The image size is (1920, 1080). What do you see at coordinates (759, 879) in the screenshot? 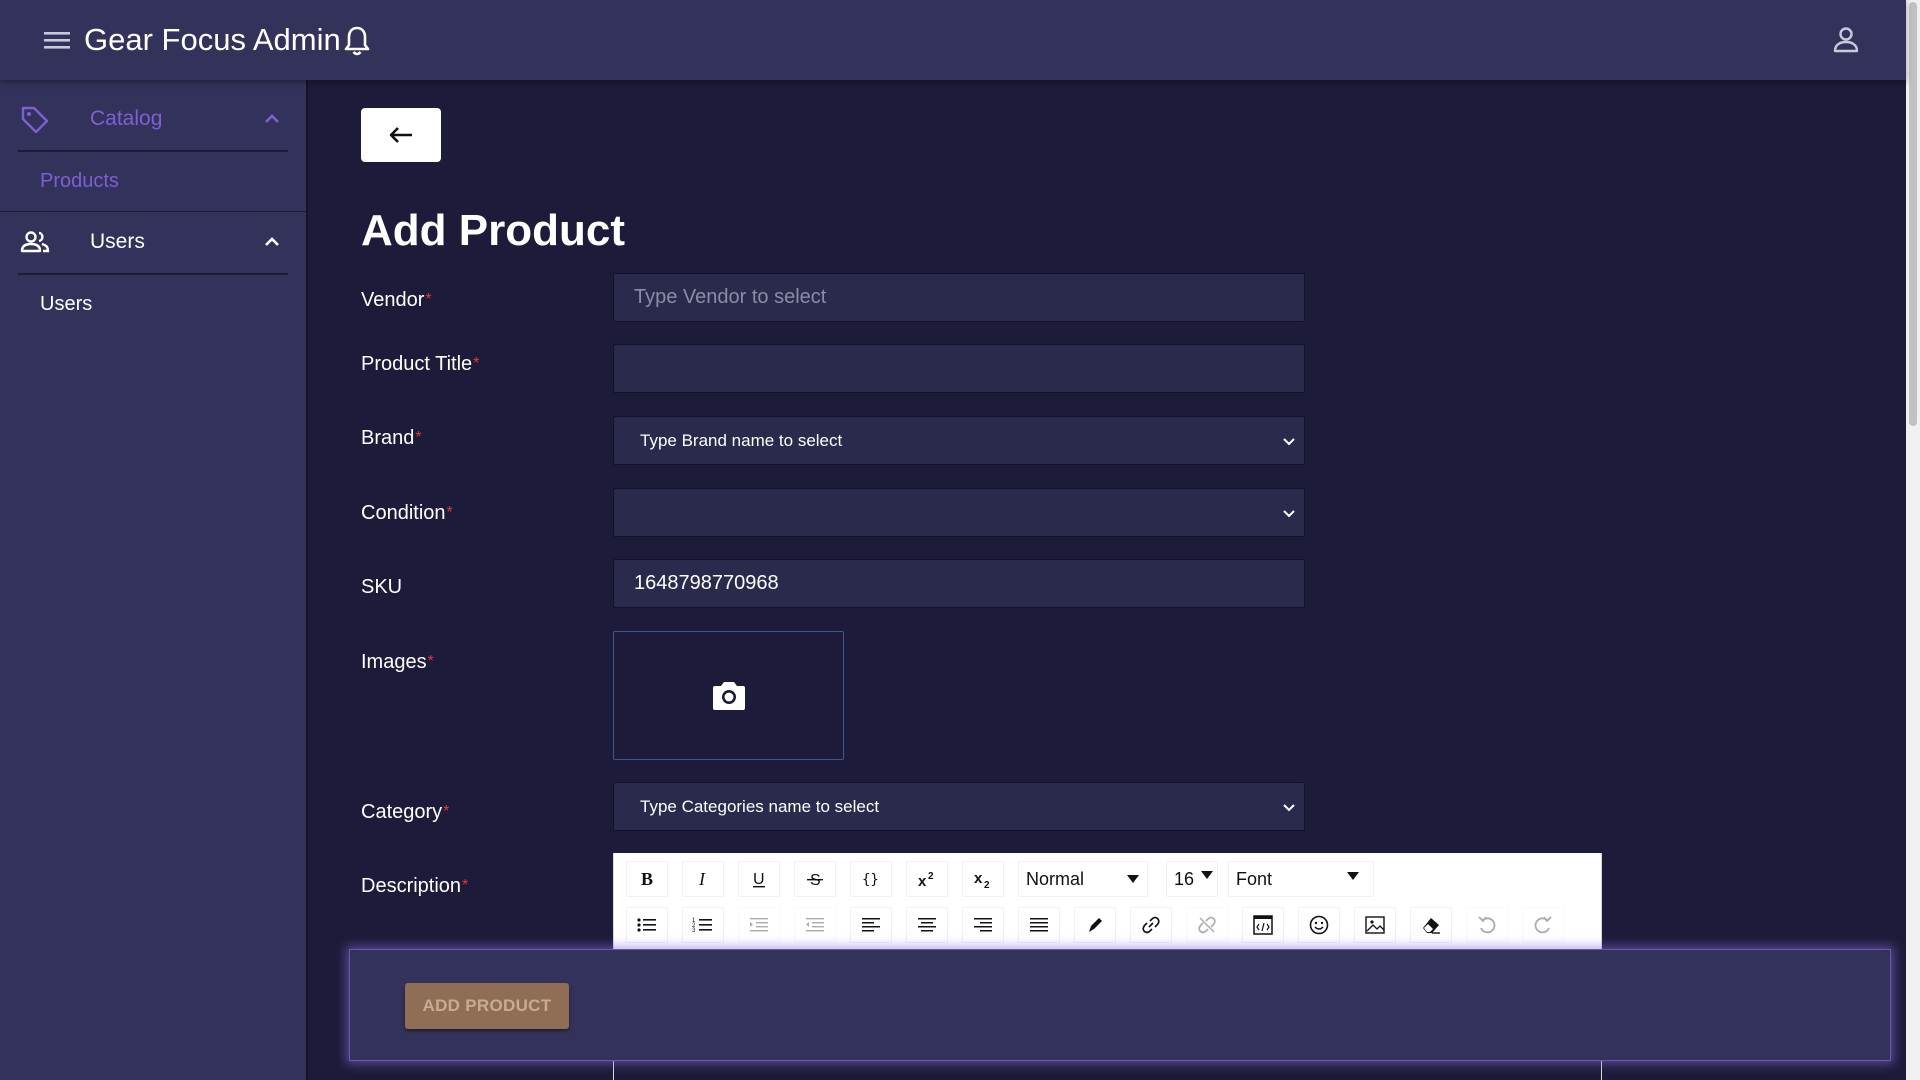
I see `underline-icon: U` at bounding box center [759, 879].